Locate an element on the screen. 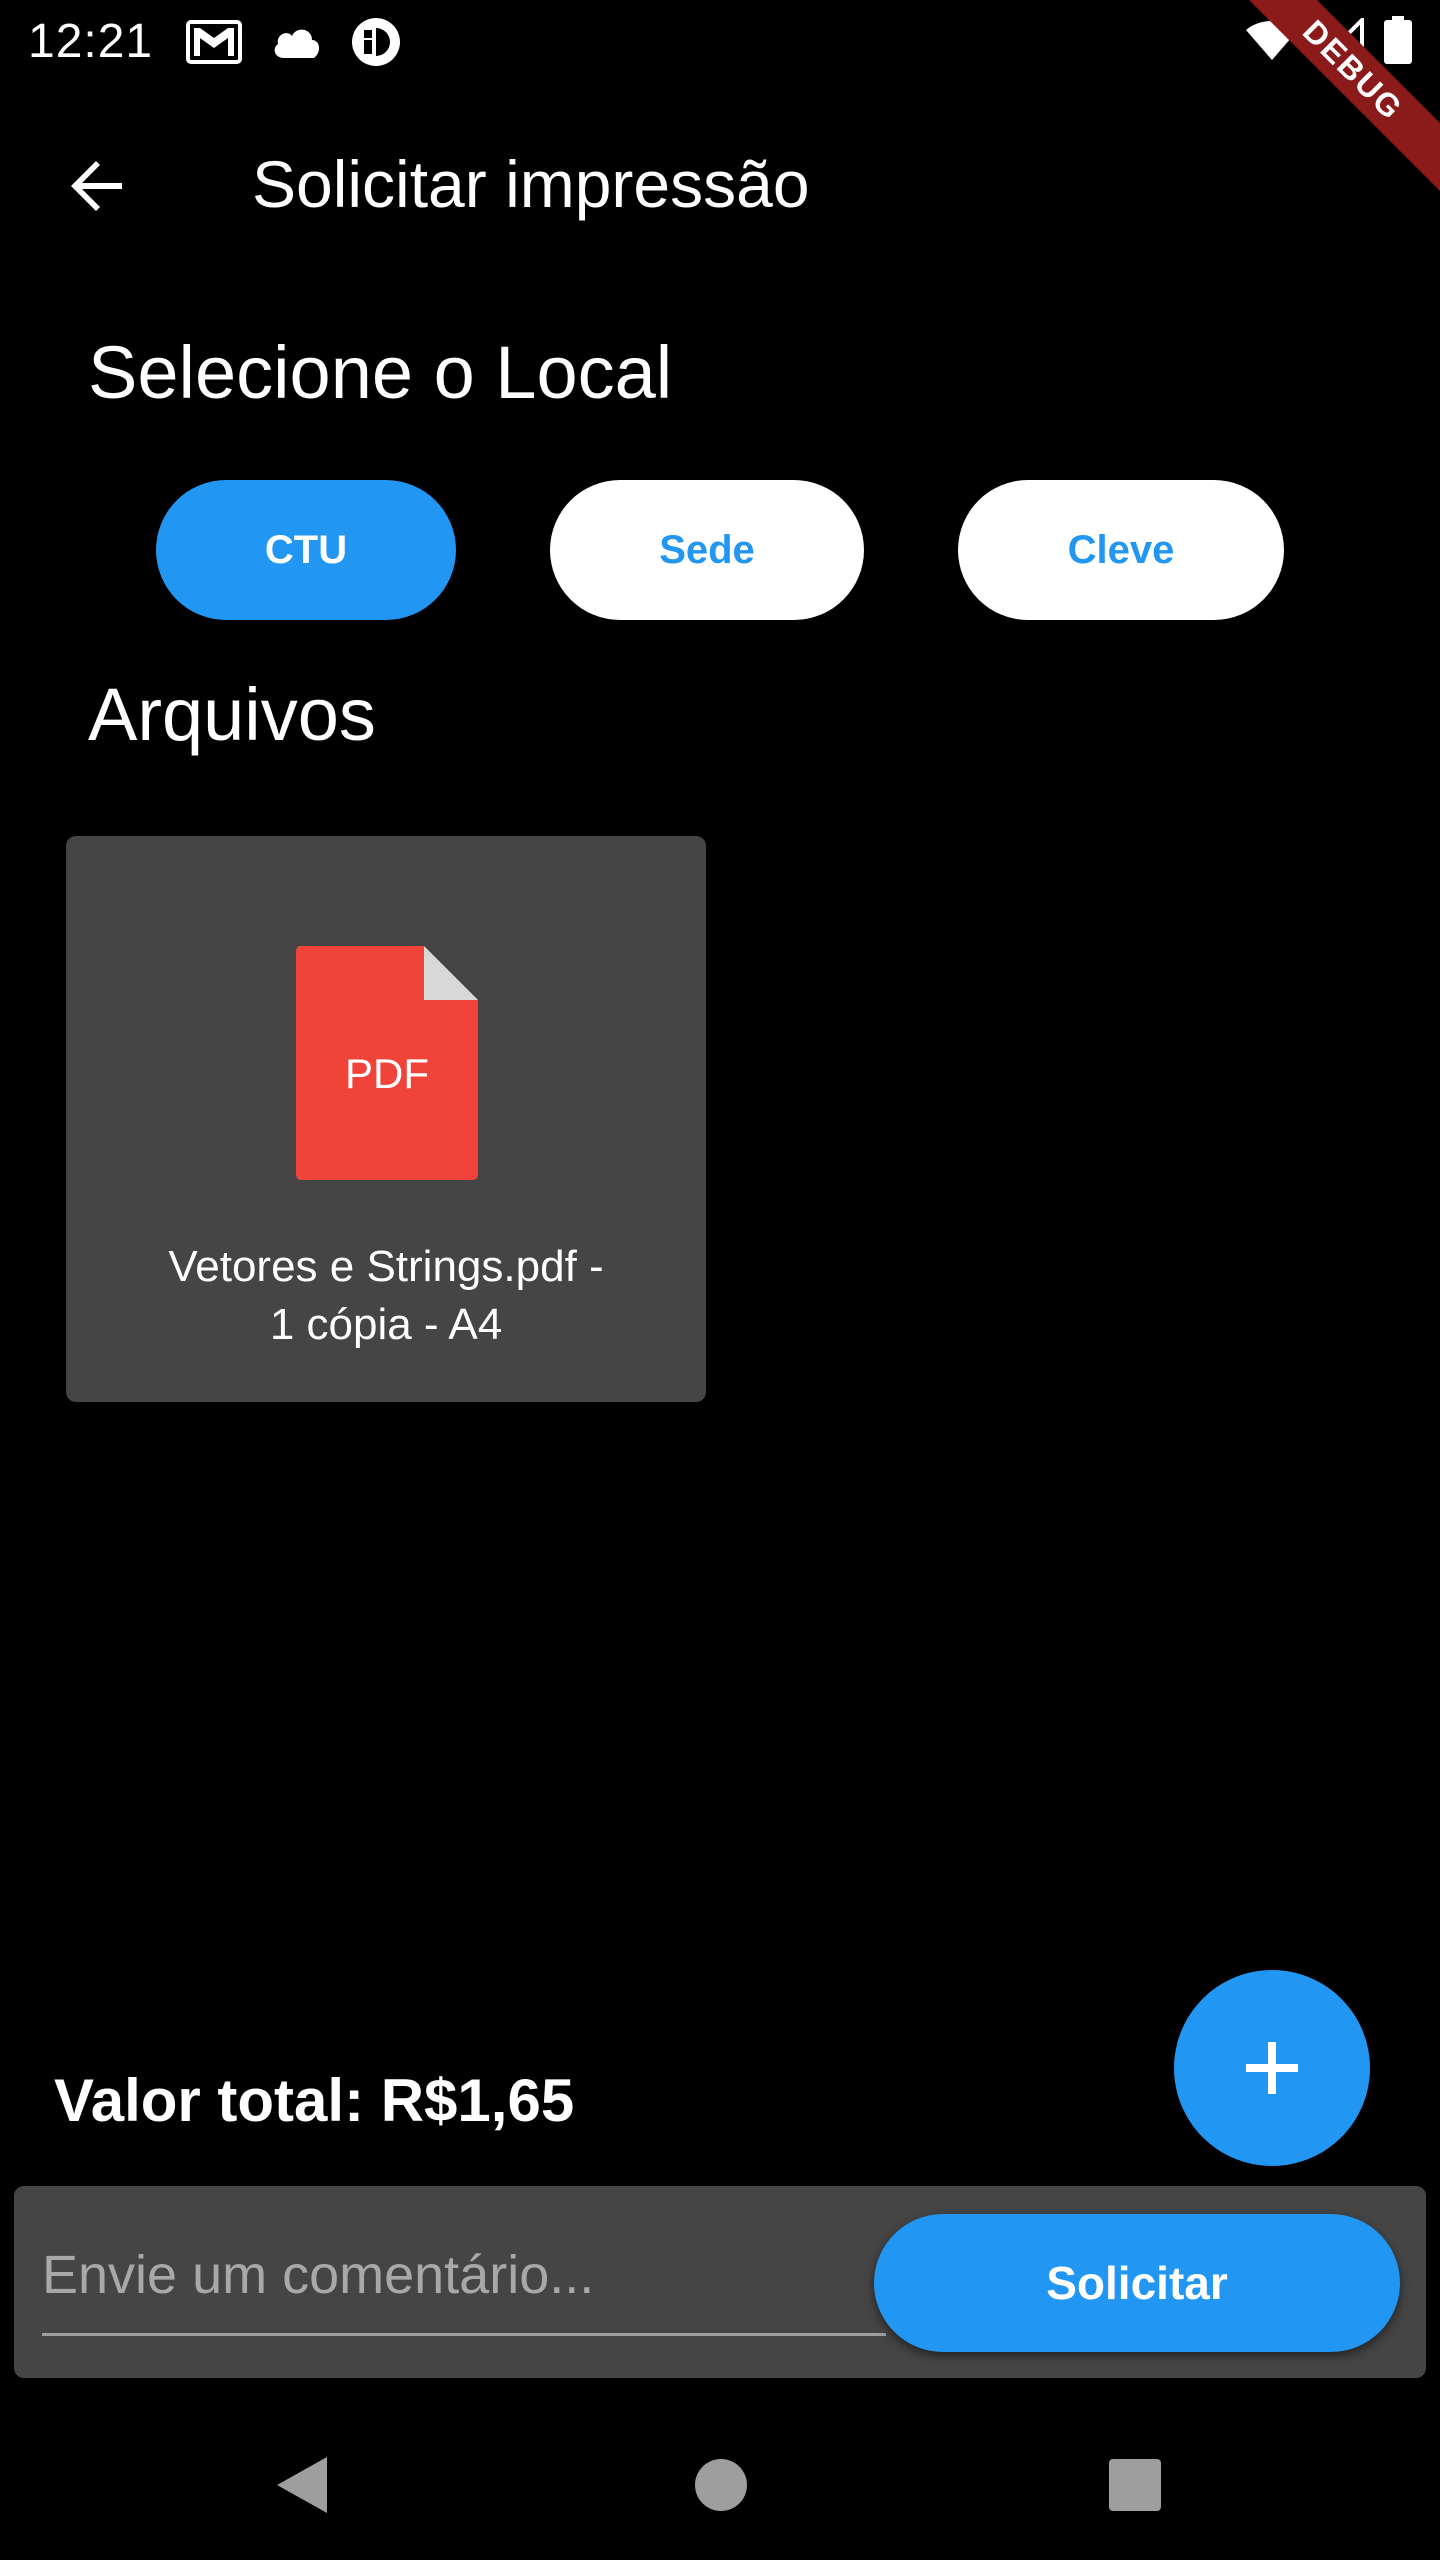 This screenshot has height=2560, width=1440. location-option-label: CTU is located at coordinates (306, 549).